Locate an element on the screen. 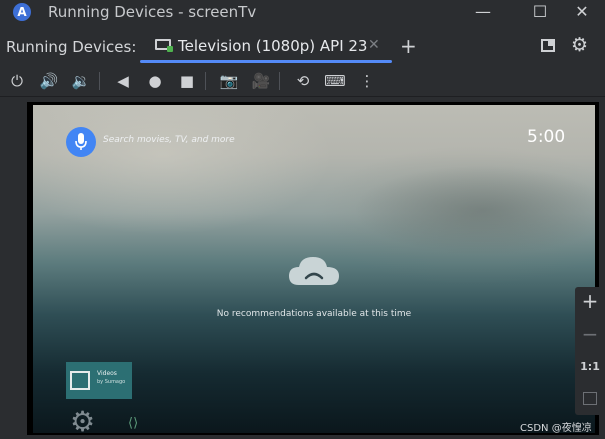  power-icon: ⏻ is located at coordinates (17, 81).